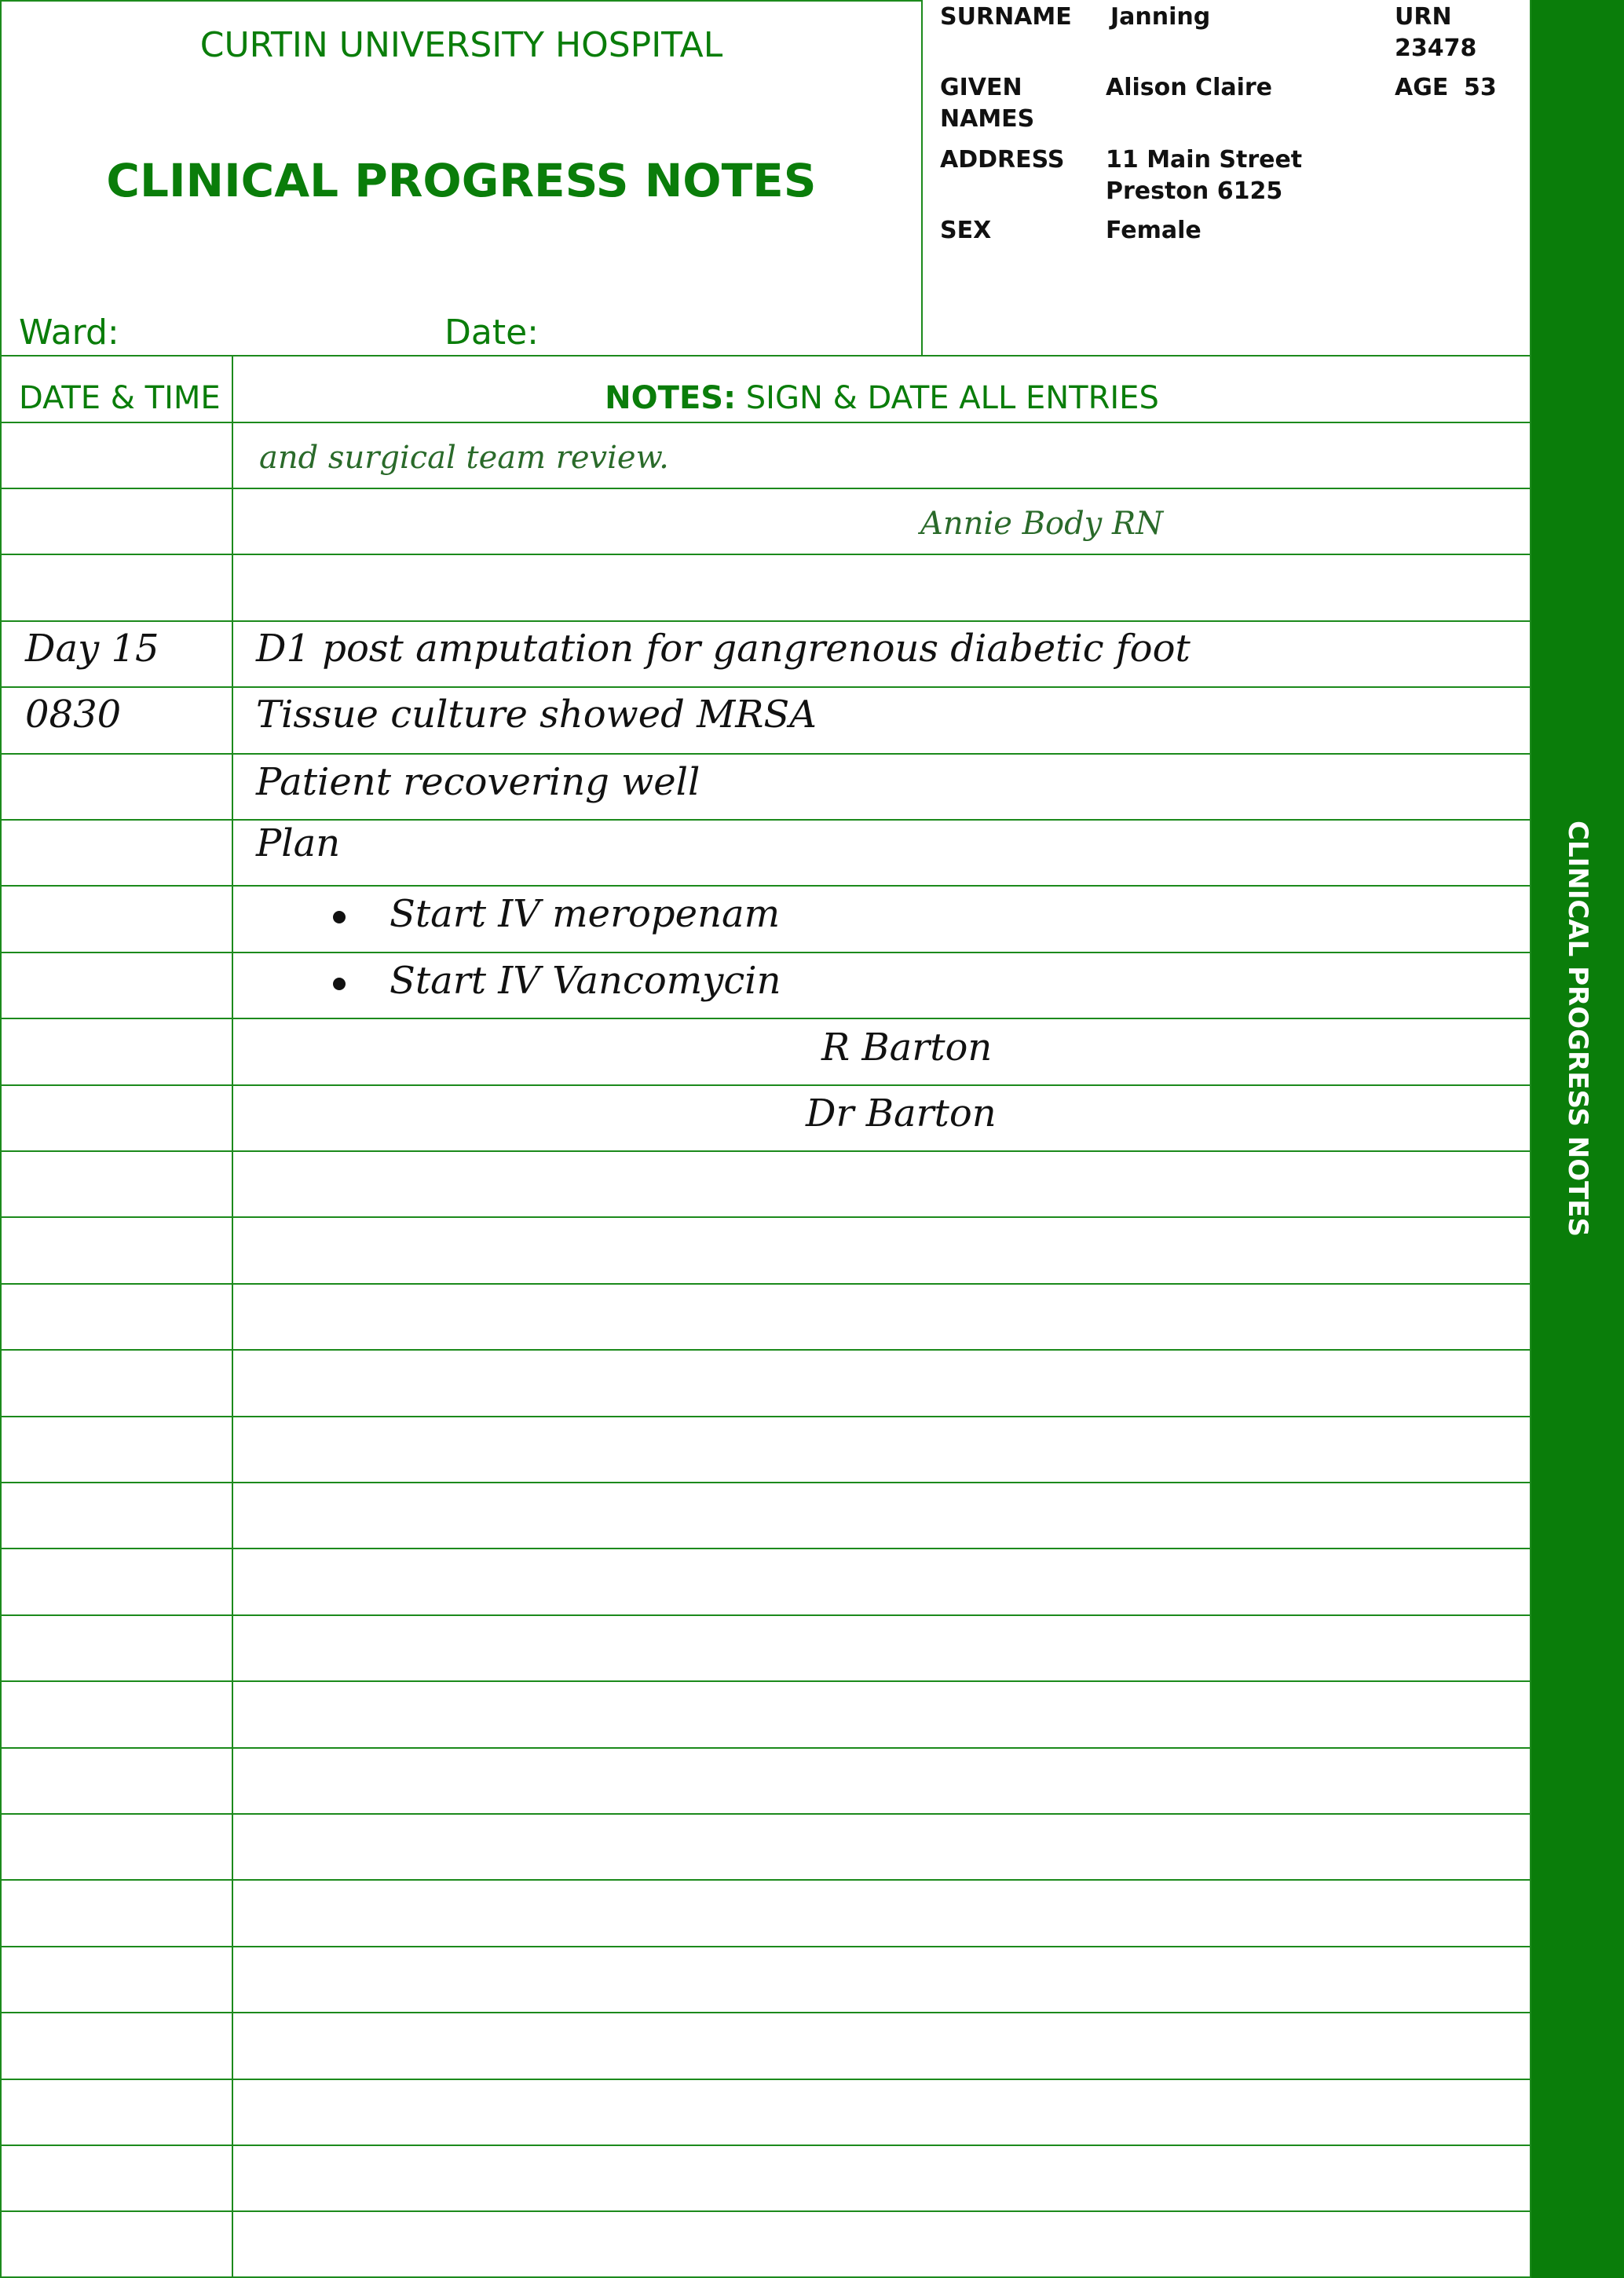  Describe the element at coordinates (462, 180) in the screenshot. I see `form-title: CLINICAL PROGRESS NOTES` at that location.